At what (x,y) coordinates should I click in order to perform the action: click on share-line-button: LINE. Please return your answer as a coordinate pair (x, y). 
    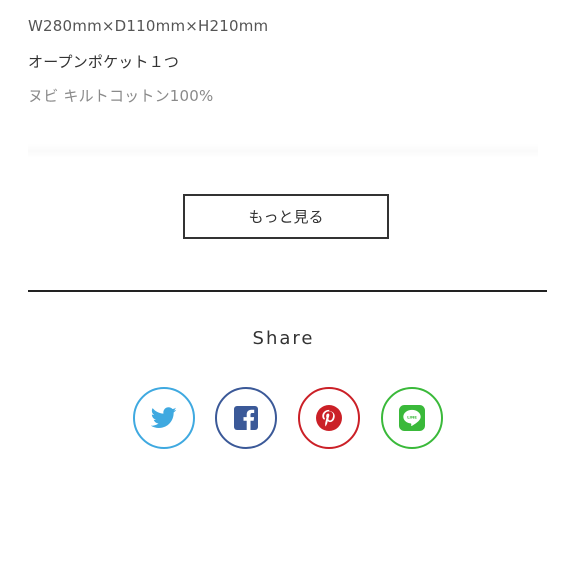
    Looking at the image, I should click on (412, 418).